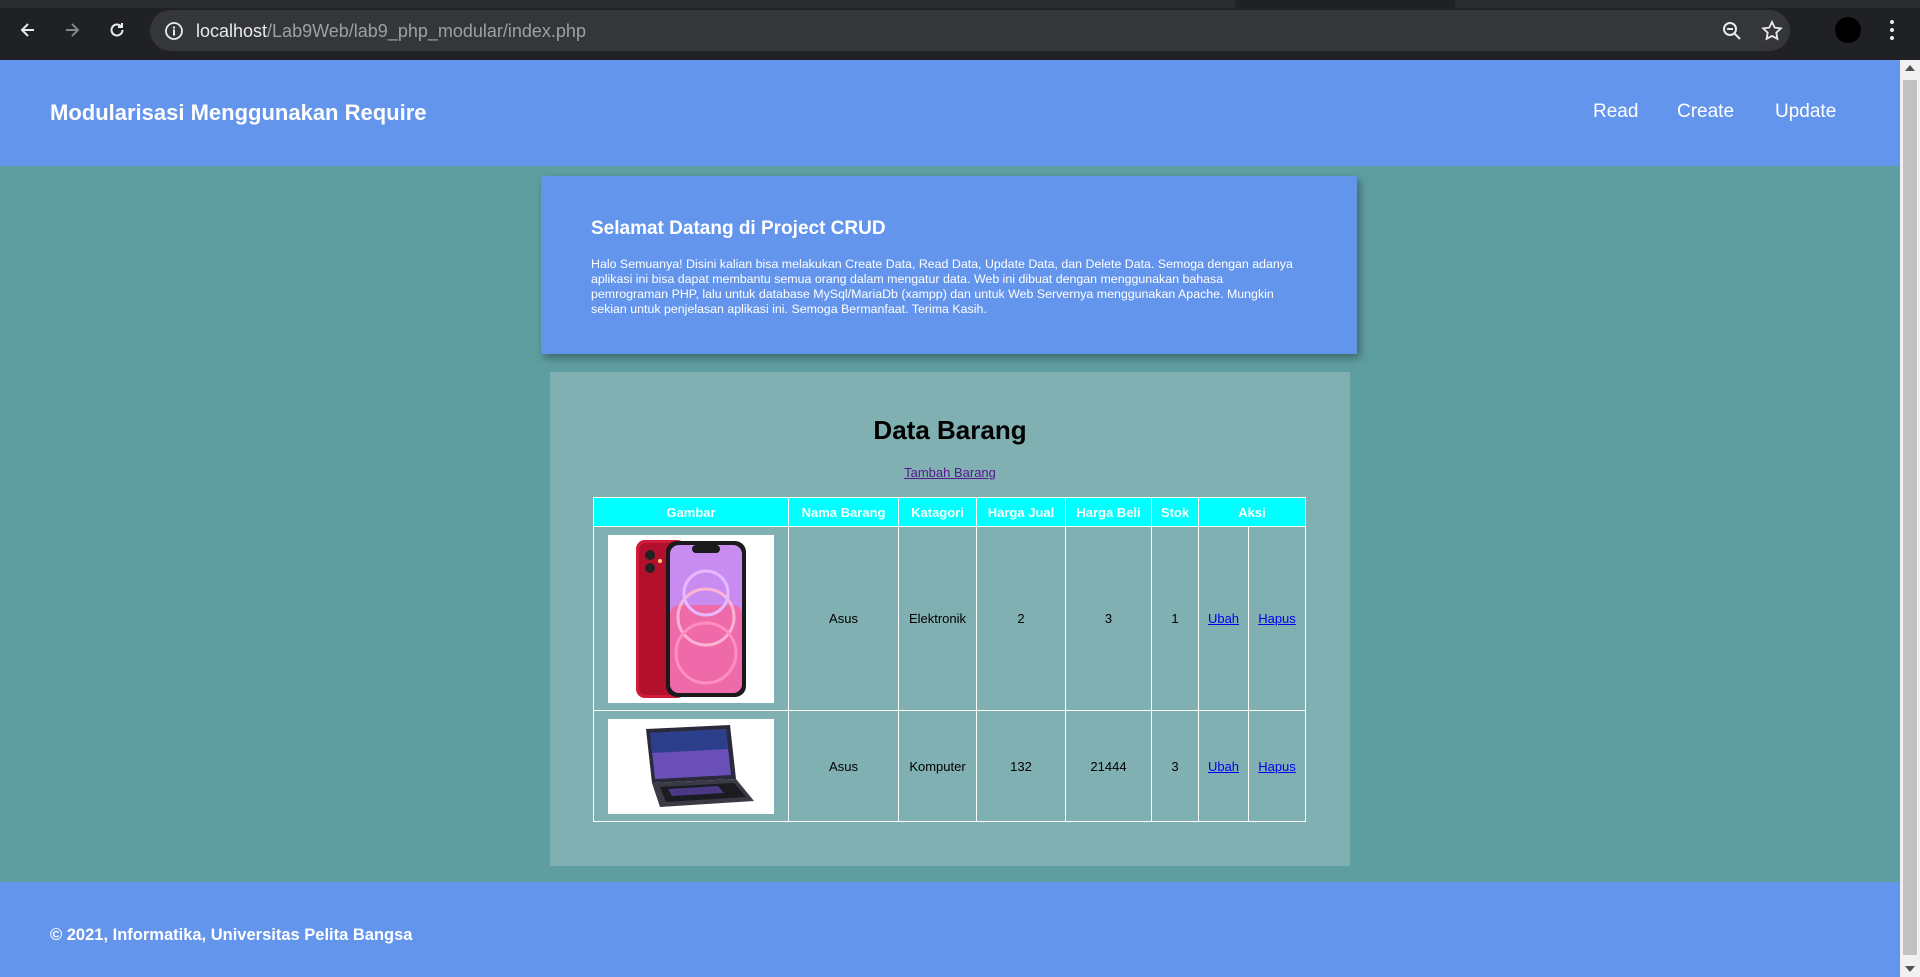 The width and height of the screenshot is (1920, 977). What do you see at coordinates (1848, 30) in the screenshot?
I see `profile-avatar` at bounding box center [1848, 30].